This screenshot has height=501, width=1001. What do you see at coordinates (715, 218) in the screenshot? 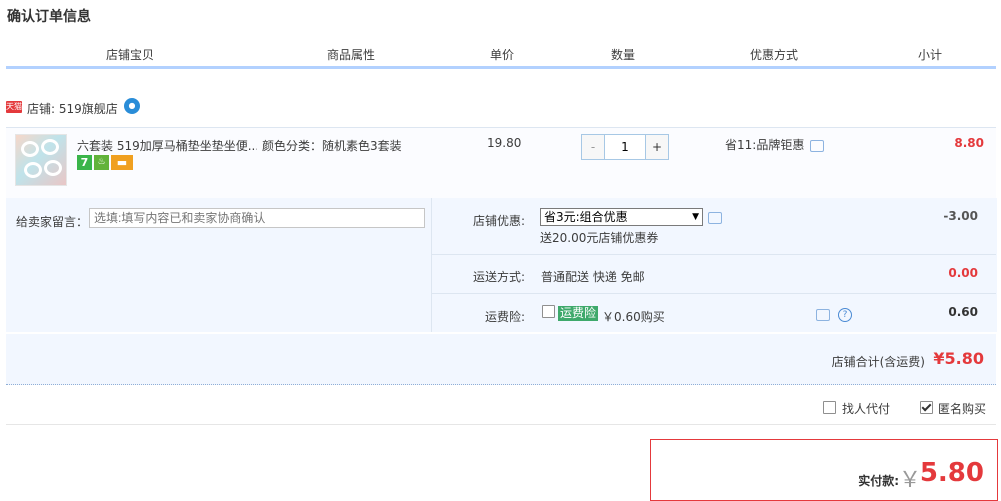
I see `shop-discount-info-icon` at bounding box center [715, 218].